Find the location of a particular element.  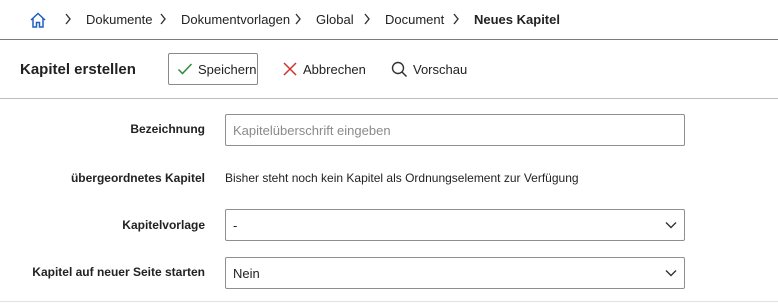

preview-button-label: Vorschau is located at coordinates (440, 69).